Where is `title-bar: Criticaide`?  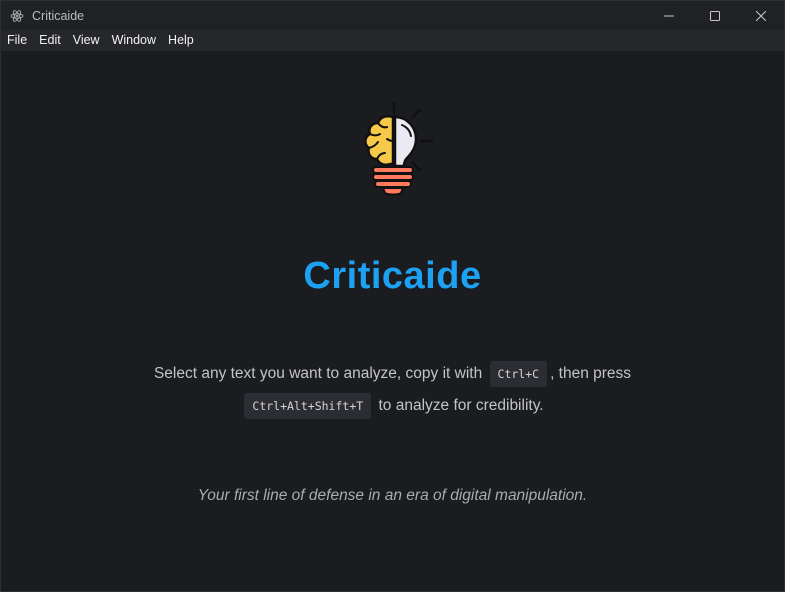 title-bar: Criticaide is located at coordinates (392, 15).